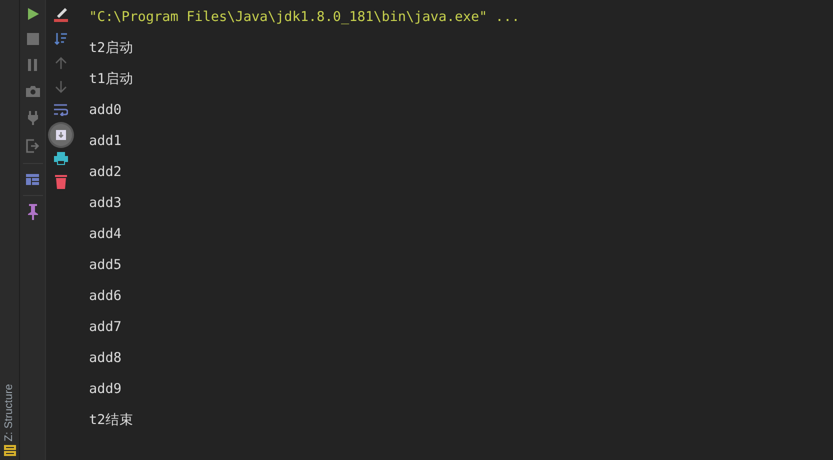 This screenshot has width=833, height=460. Describe the element at coordinates (33, 14) in the screenshot. I see `run-icon` at that location.